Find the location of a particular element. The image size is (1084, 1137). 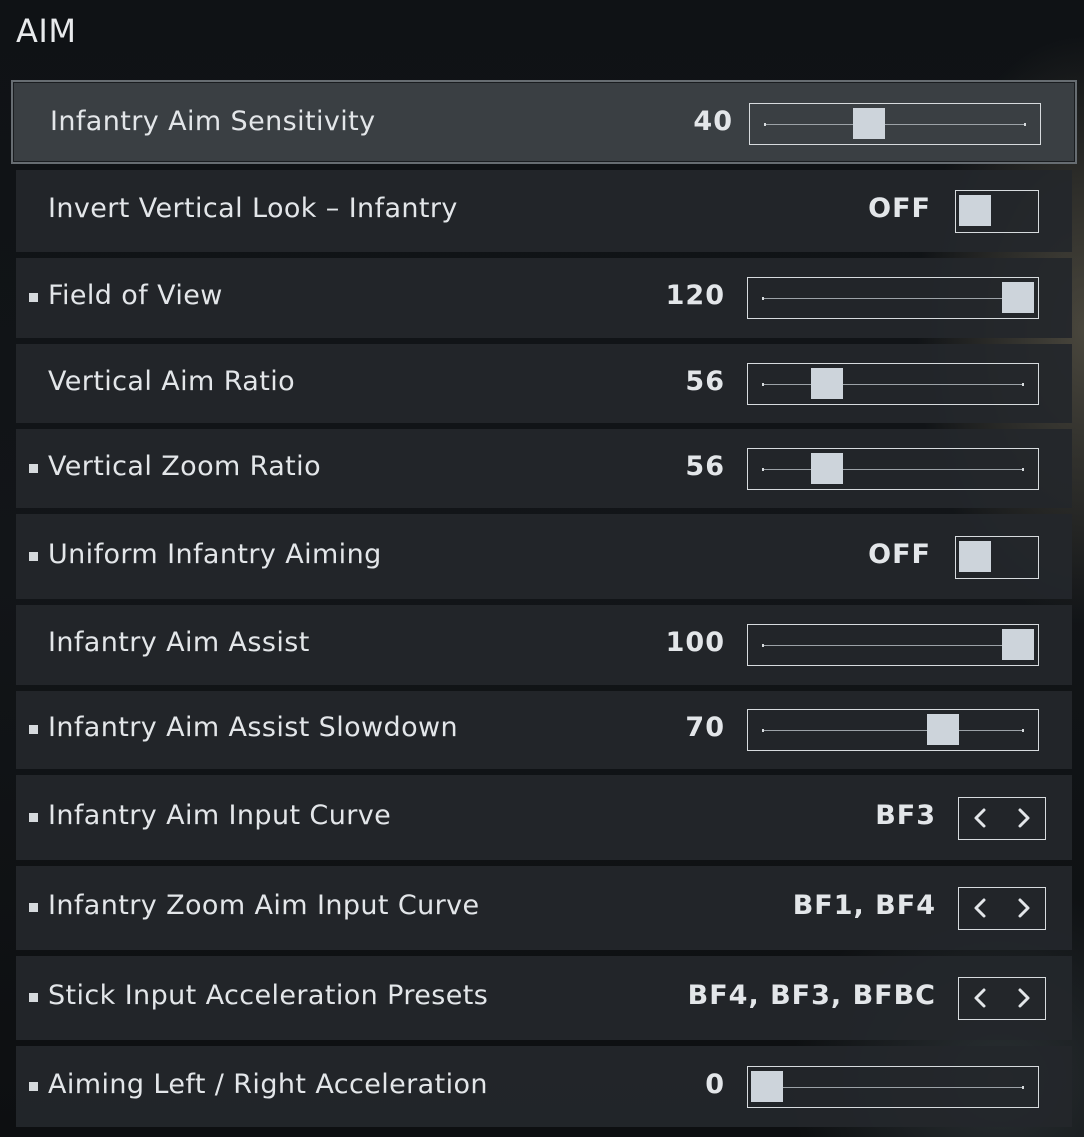

setting-label: Infantry Aim Assist Slowdown is located at coordinates (253, 727).